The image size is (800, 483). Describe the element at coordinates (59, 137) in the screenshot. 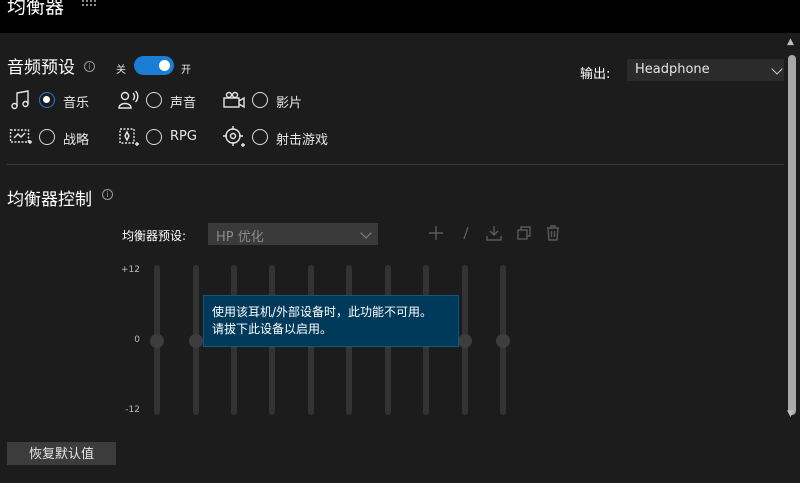

I see `preset-strategy: 战略` at that location.